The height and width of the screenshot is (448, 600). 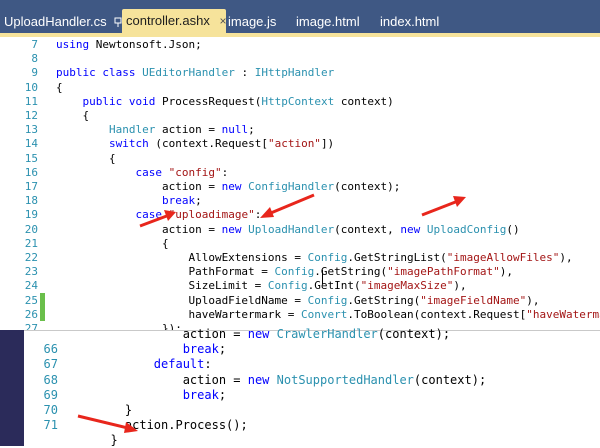 What do you see at coordinates (31, 229) in the screenshot?
I see `line-number: 20` at bounding box center [31, 229].